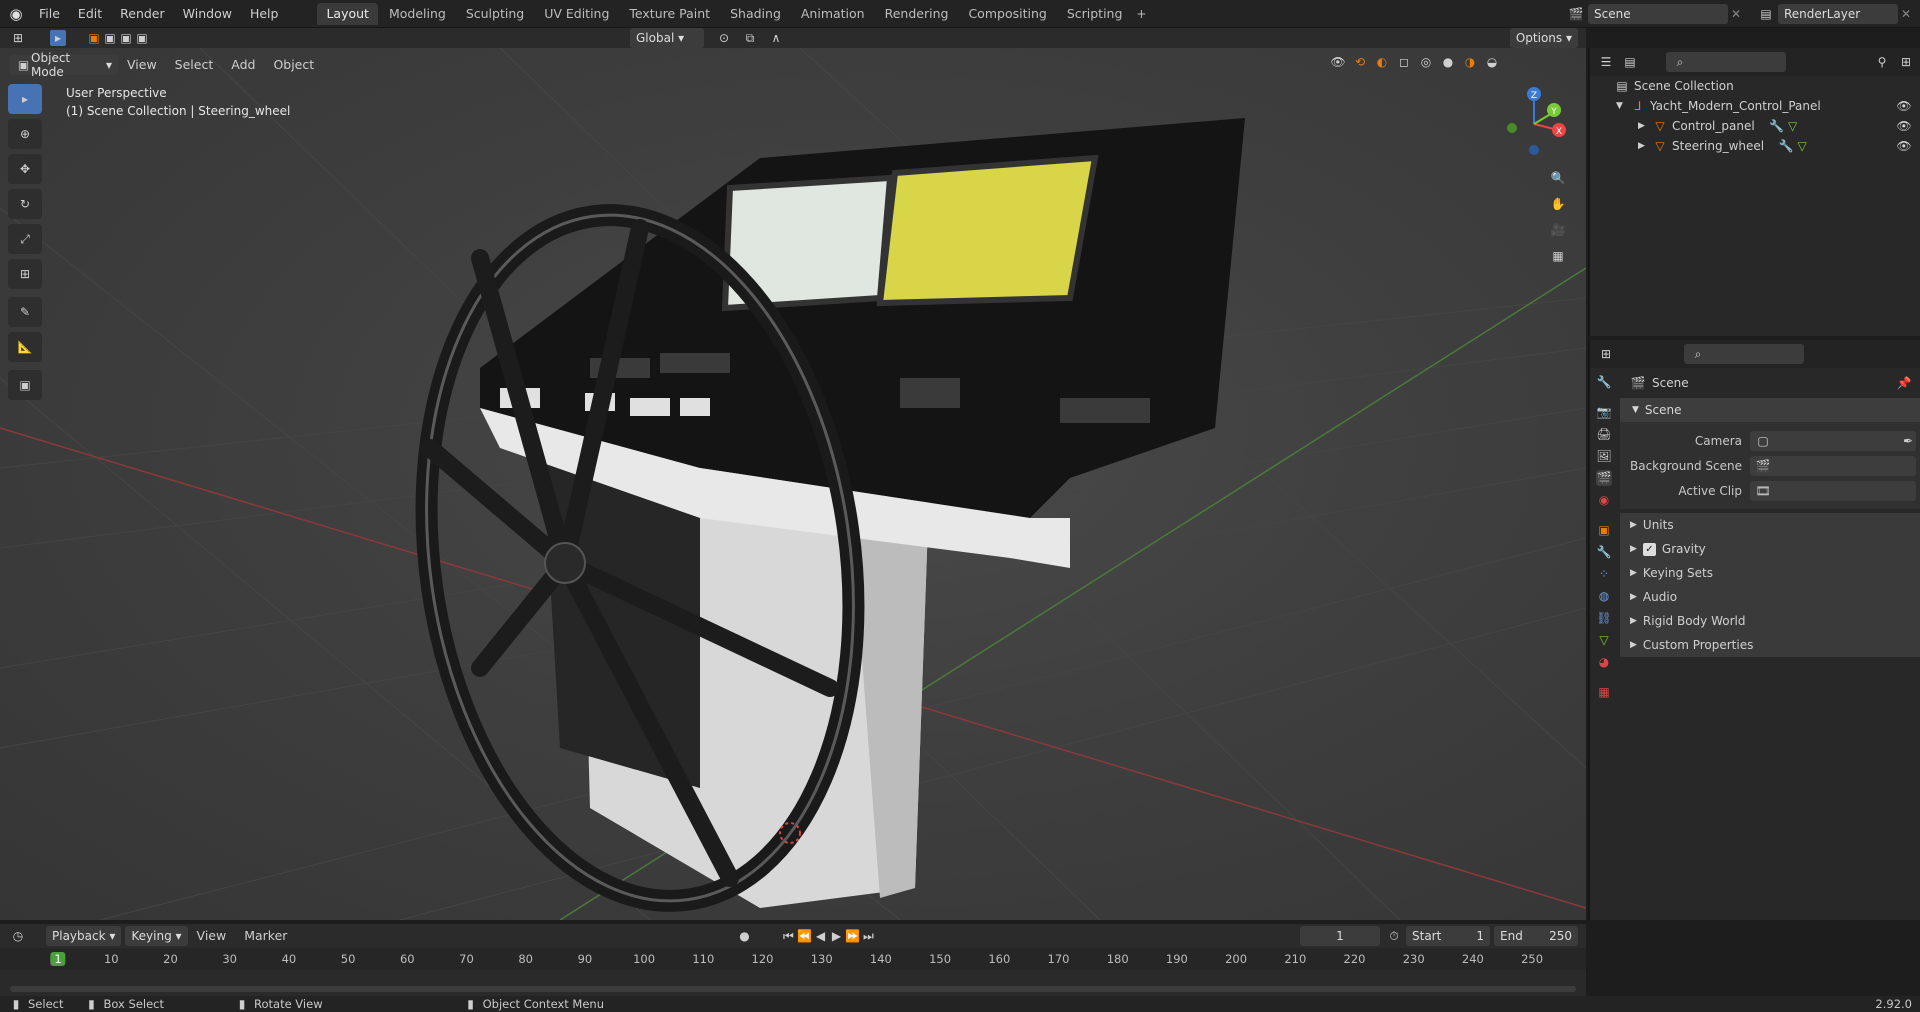 The width and height of the screenshot is (1920, 1012). Describe the element at coordinates (1770, 525) in the screenshot. I see `panel-units: ▶ Units` at that location.